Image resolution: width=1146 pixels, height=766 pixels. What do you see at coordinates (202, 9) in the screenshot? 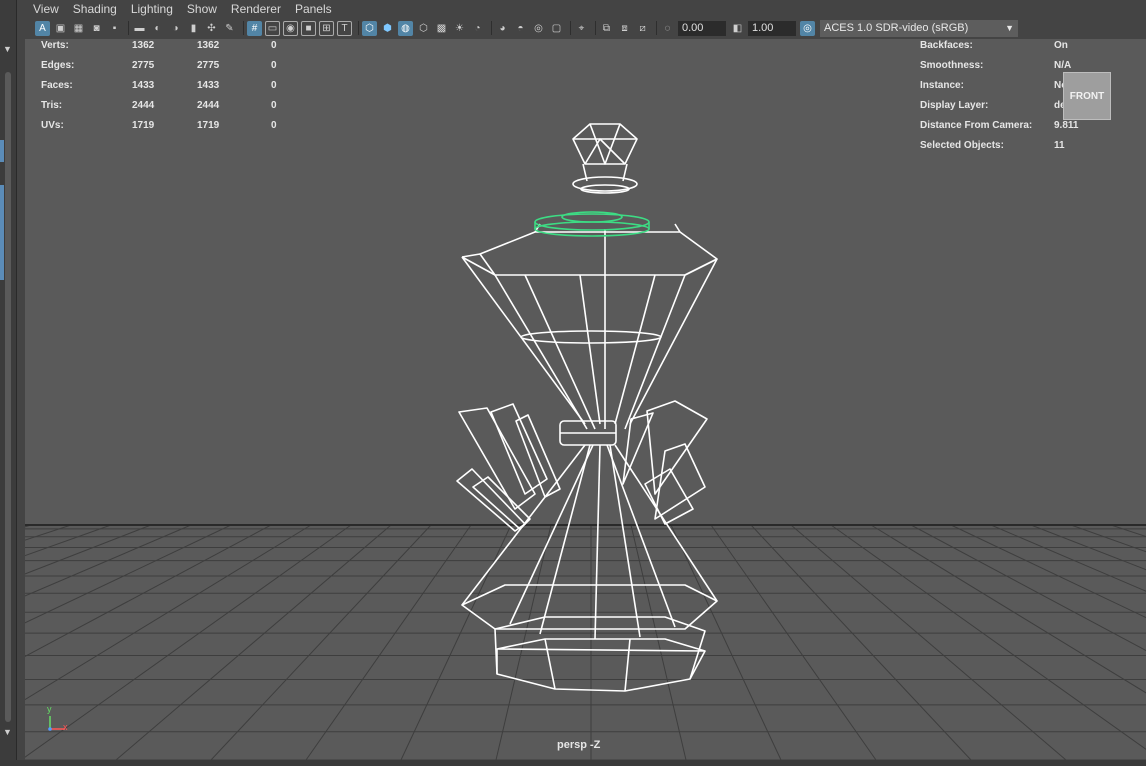
I see `menu-show: Show` at bounding box center [202, 9].